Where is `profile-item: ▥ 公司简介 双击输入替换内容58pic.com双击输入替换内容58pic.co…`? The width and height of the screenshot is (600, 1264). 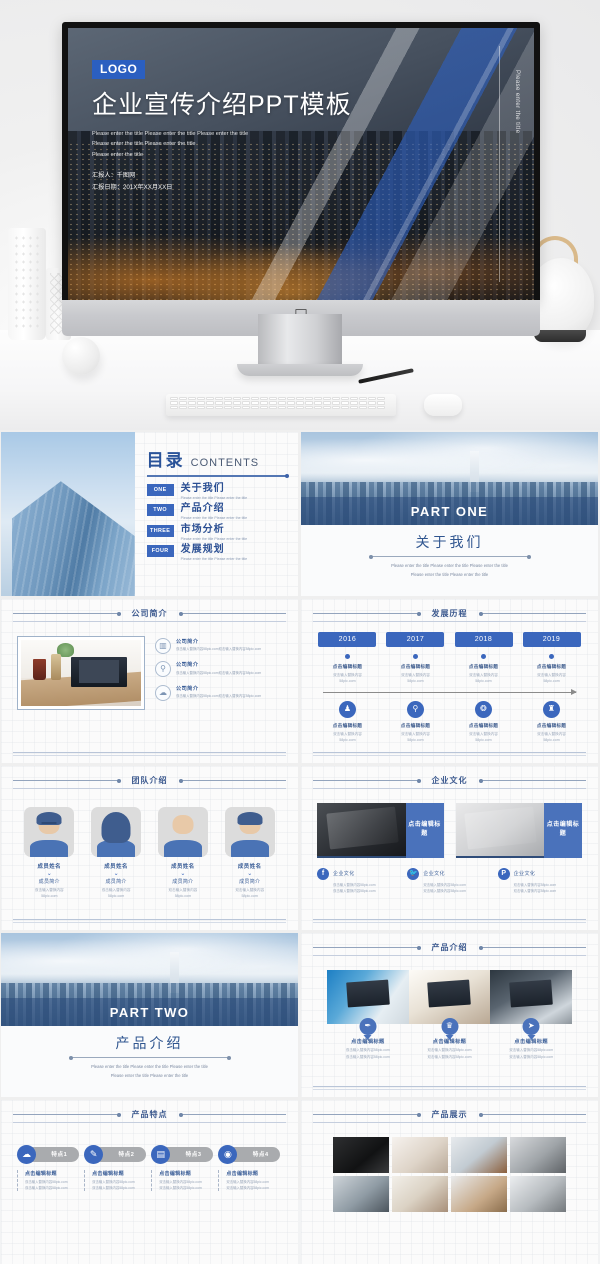 profile-item: ▥ 公司简介 双击输入替换内容58pic.com双击输入替换内容58pic.co… is located at coordinates (218, 645).